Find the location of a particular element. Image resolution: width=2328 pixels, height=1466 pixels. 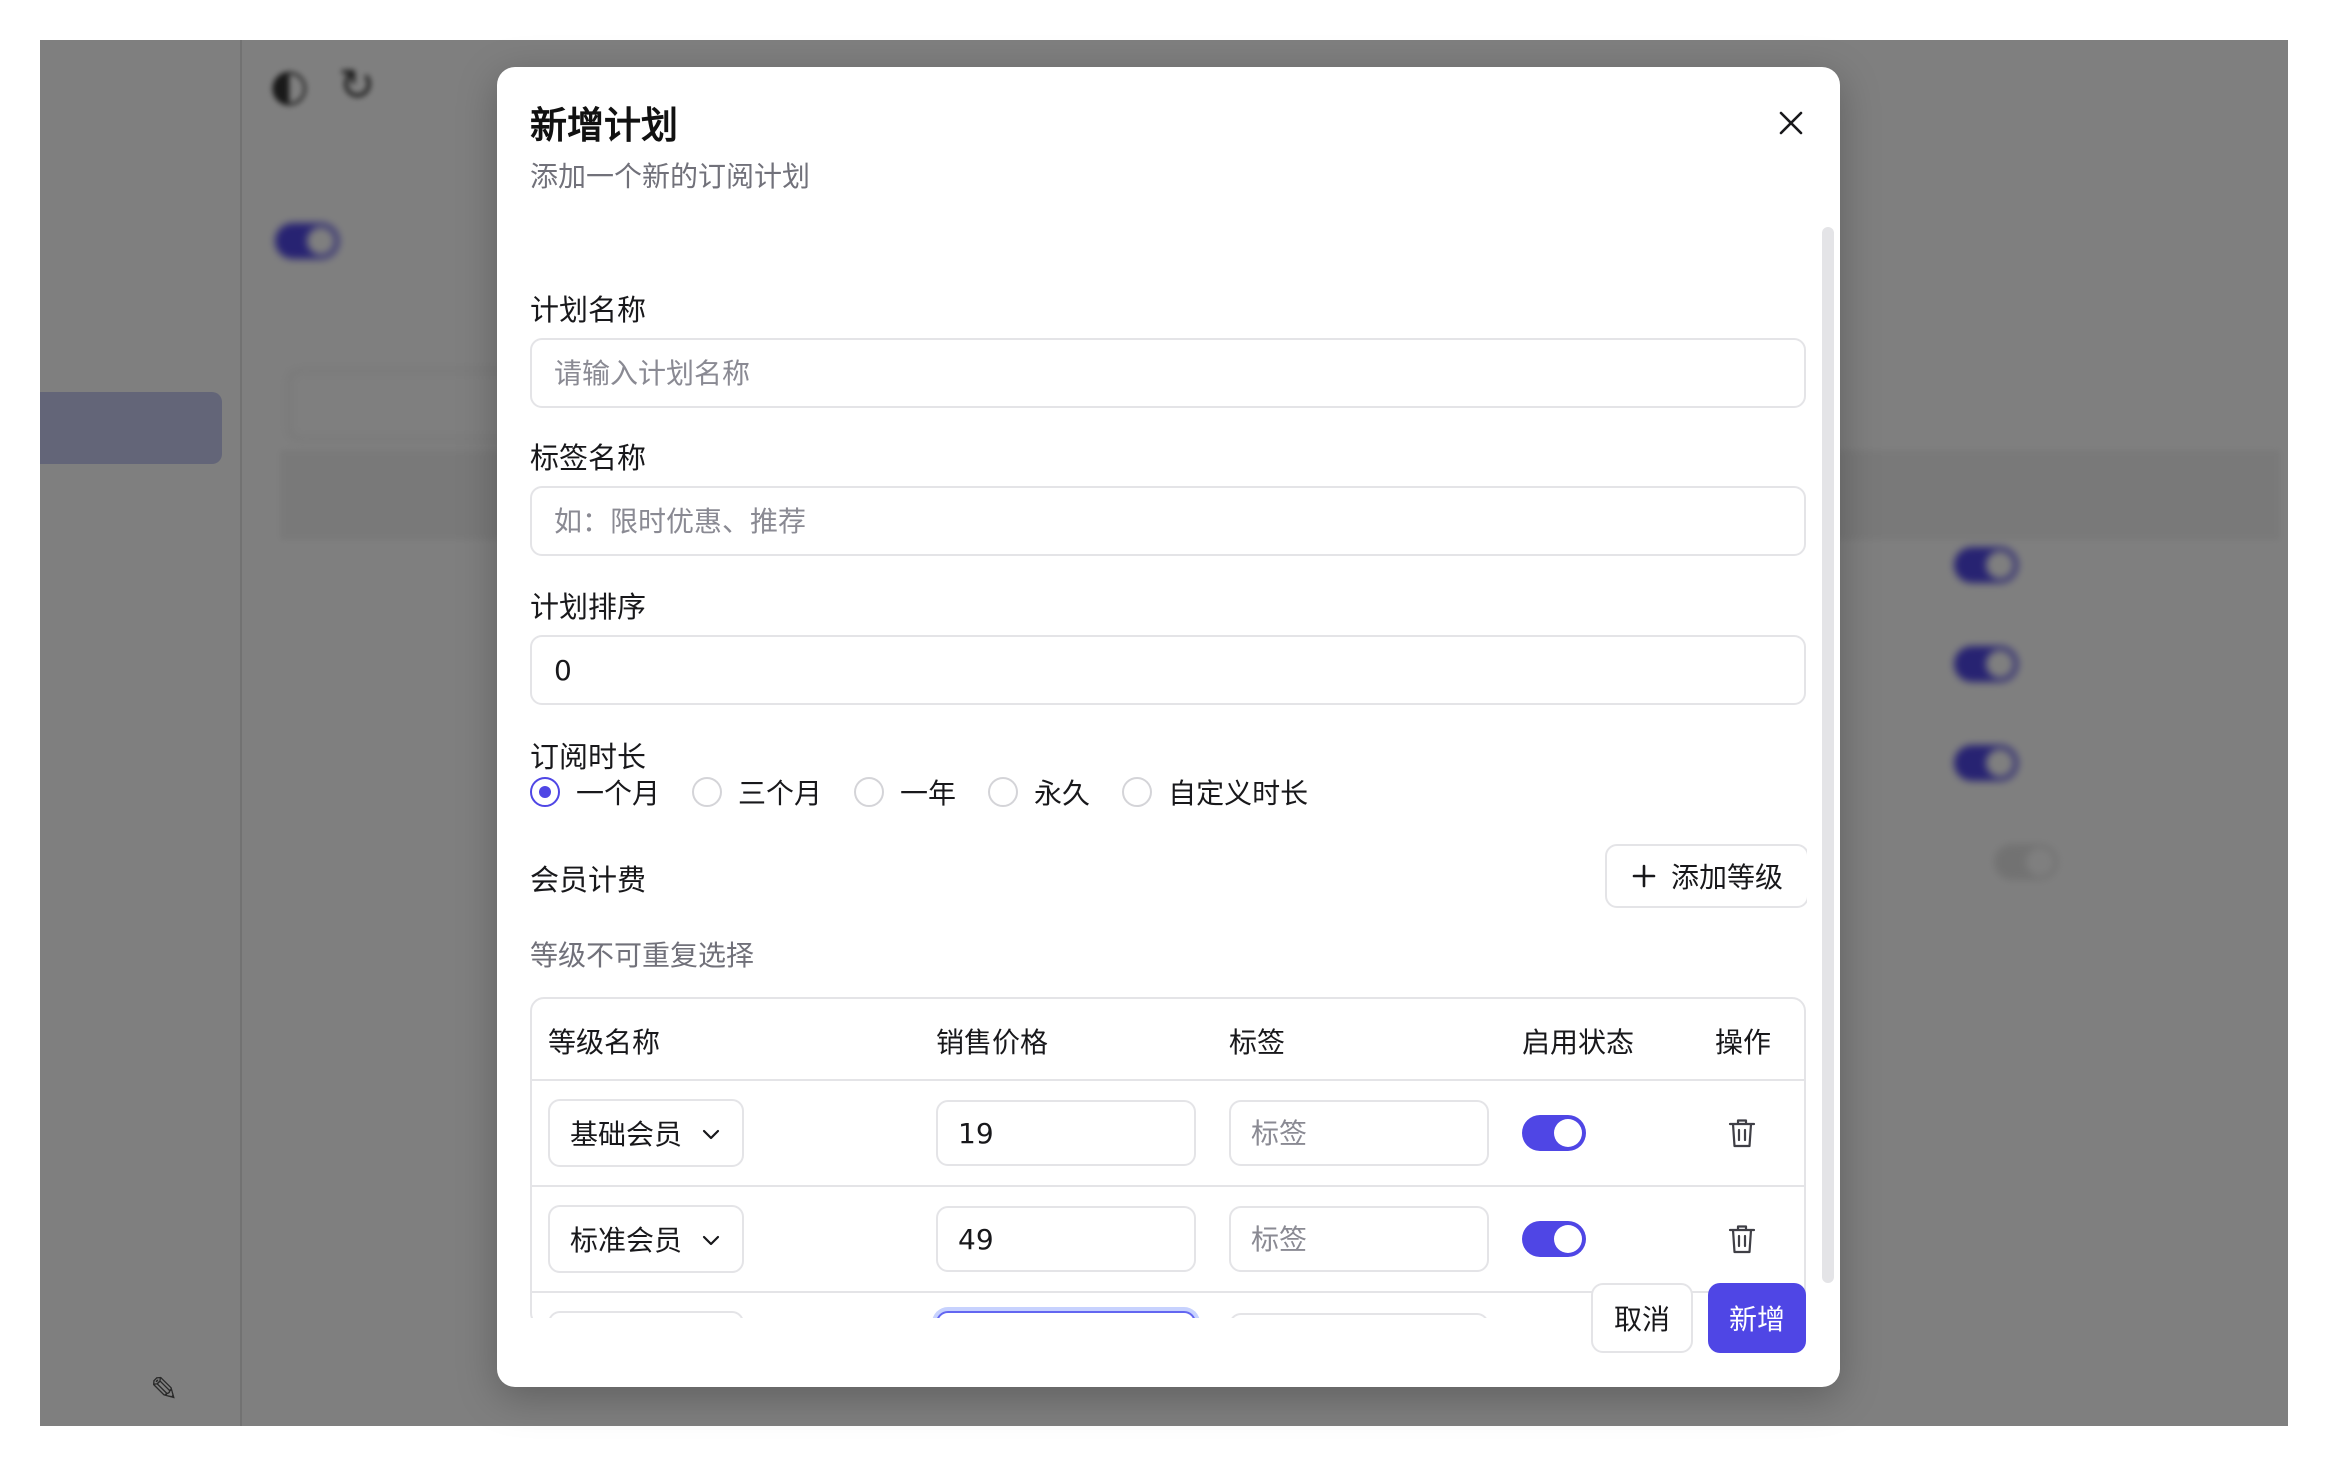

tag-name-input is located at coordinates (1168, 521).